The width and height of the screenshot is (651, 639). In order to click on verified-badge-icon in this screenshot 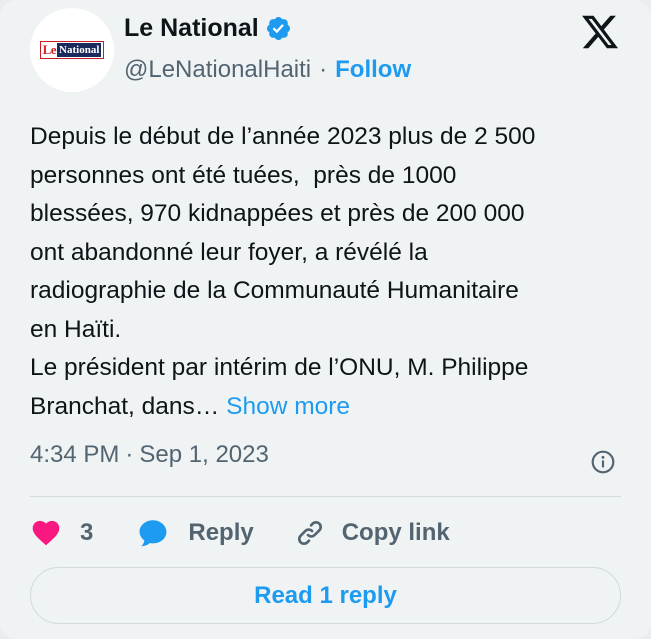, I will do `click(278, 28)`.